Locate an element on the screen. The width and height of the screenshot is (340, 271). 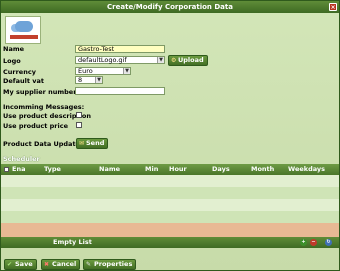
upload-button-label: Upload is located at coordinates (191, 60).